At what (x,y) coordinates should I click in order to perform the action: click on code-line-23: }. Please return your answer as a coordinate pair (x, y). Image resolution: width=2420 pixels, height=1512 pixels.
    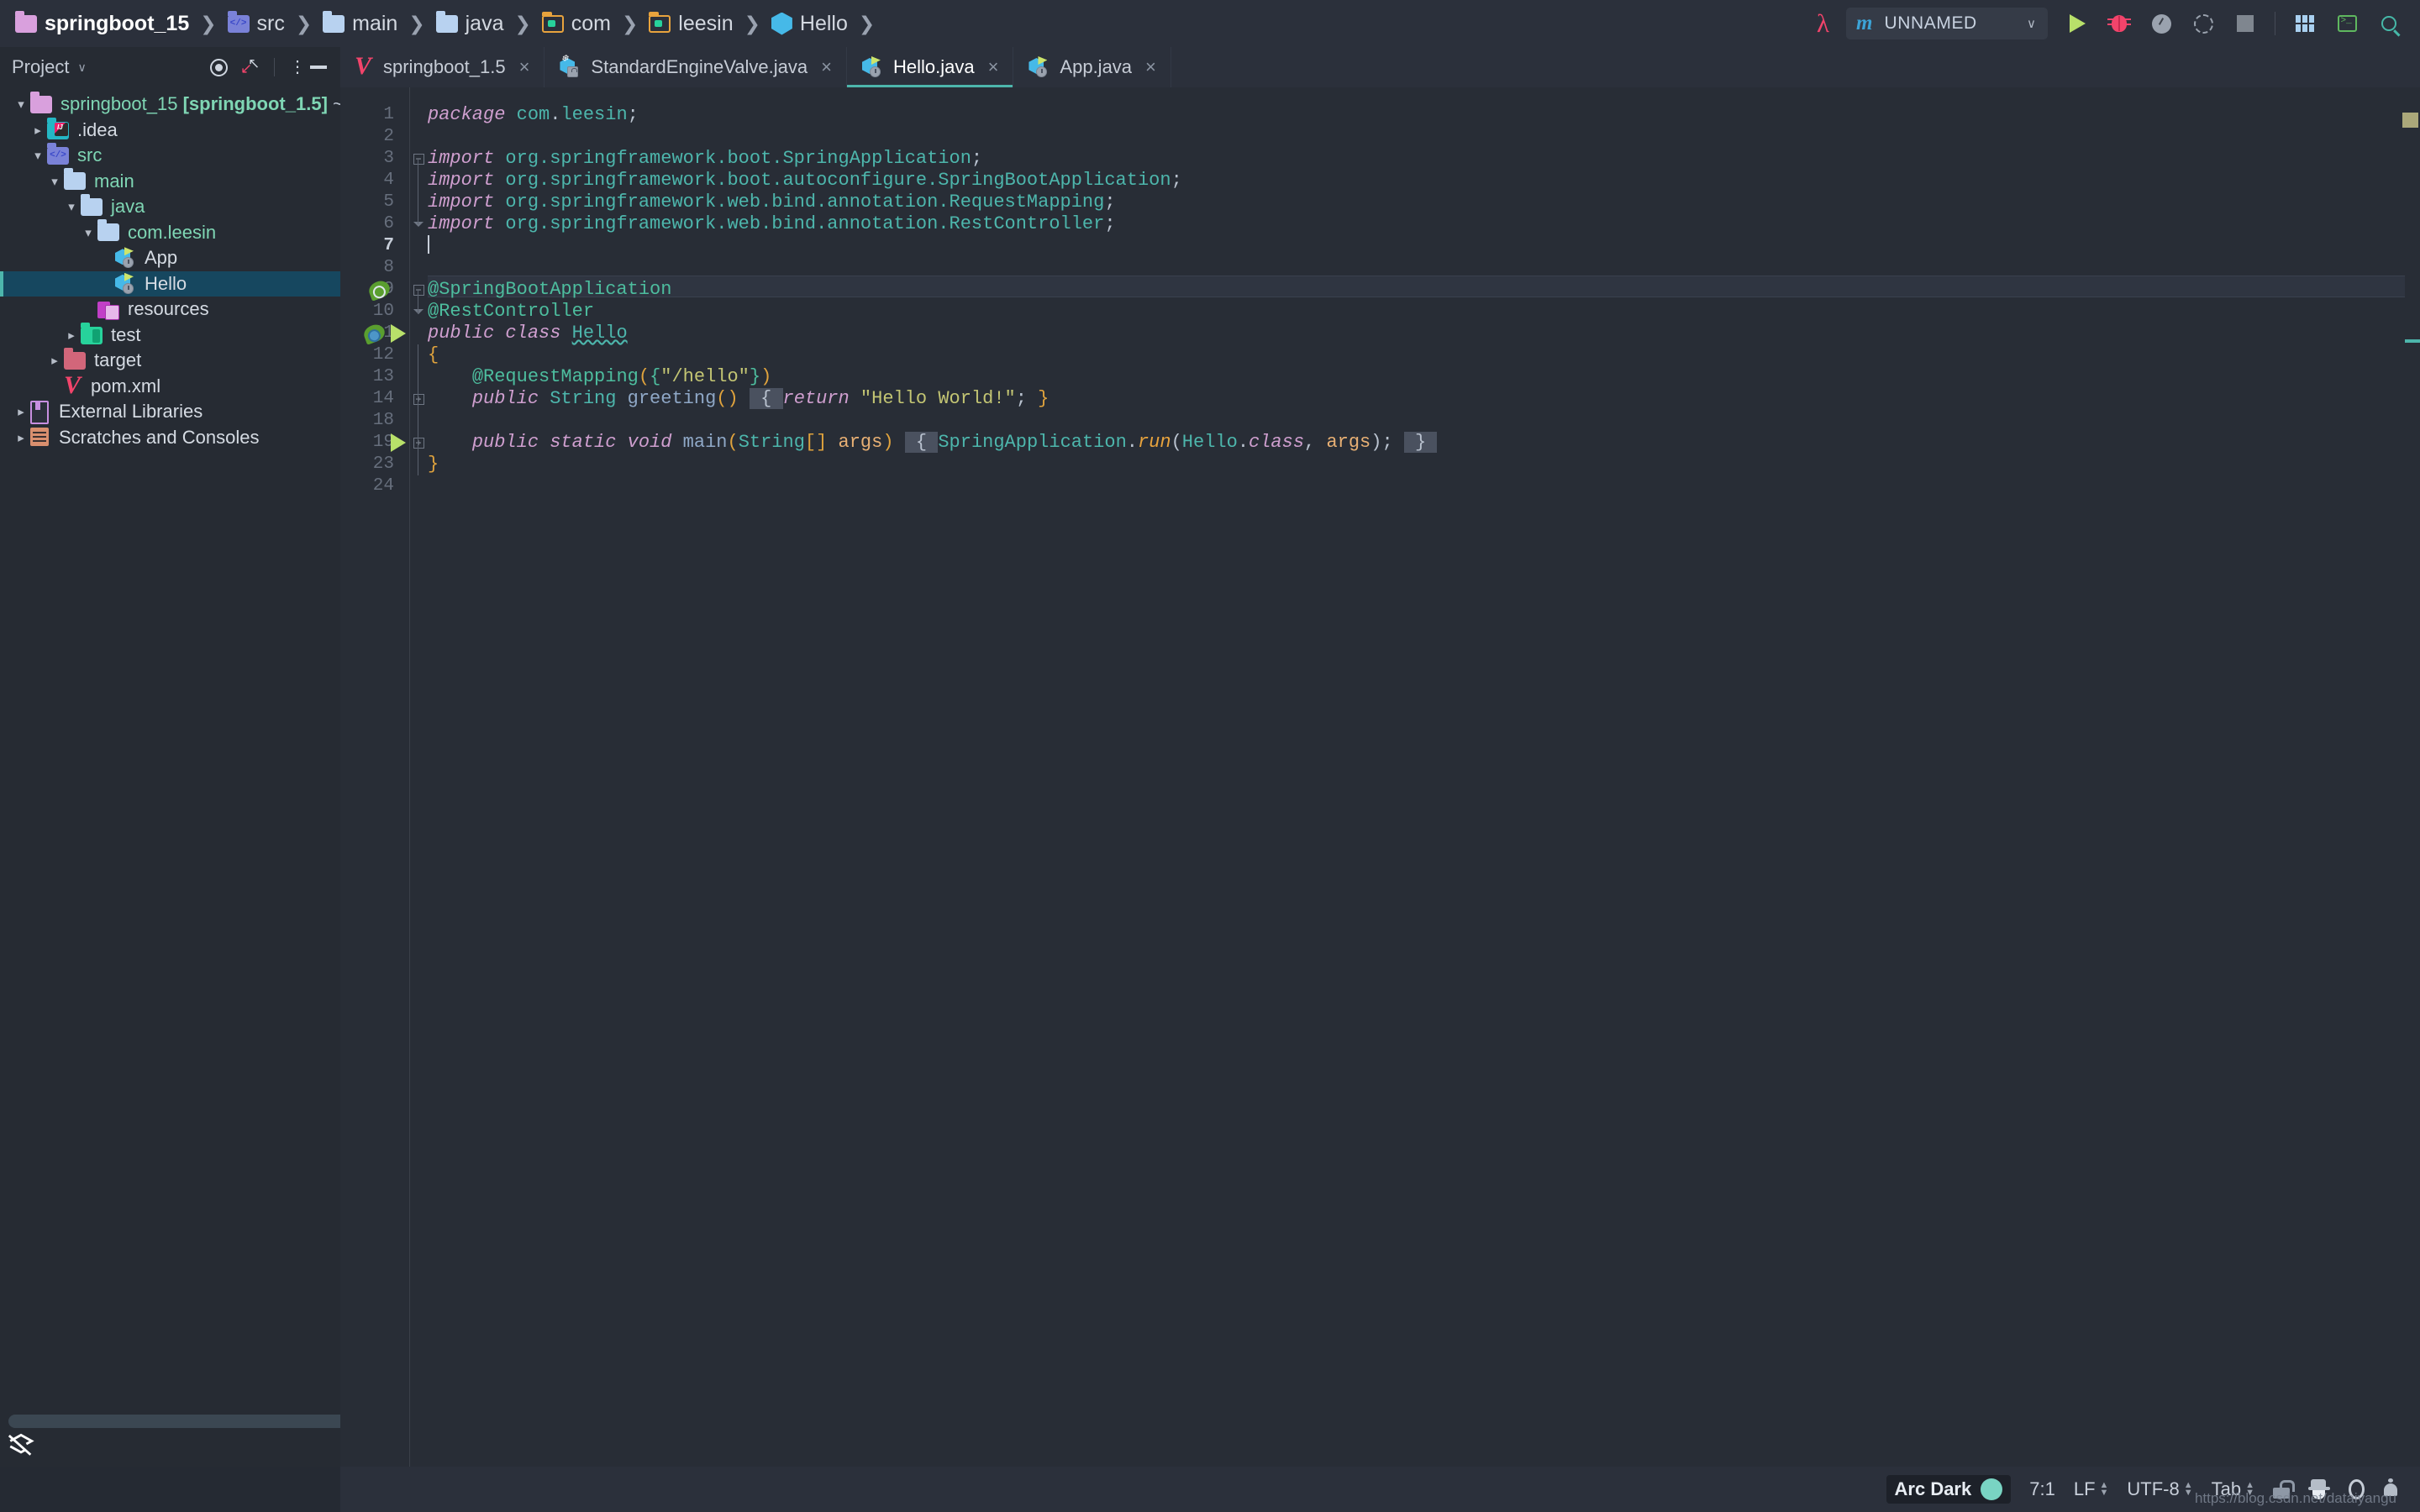
    Looking at the image, I should click on (434, 464).